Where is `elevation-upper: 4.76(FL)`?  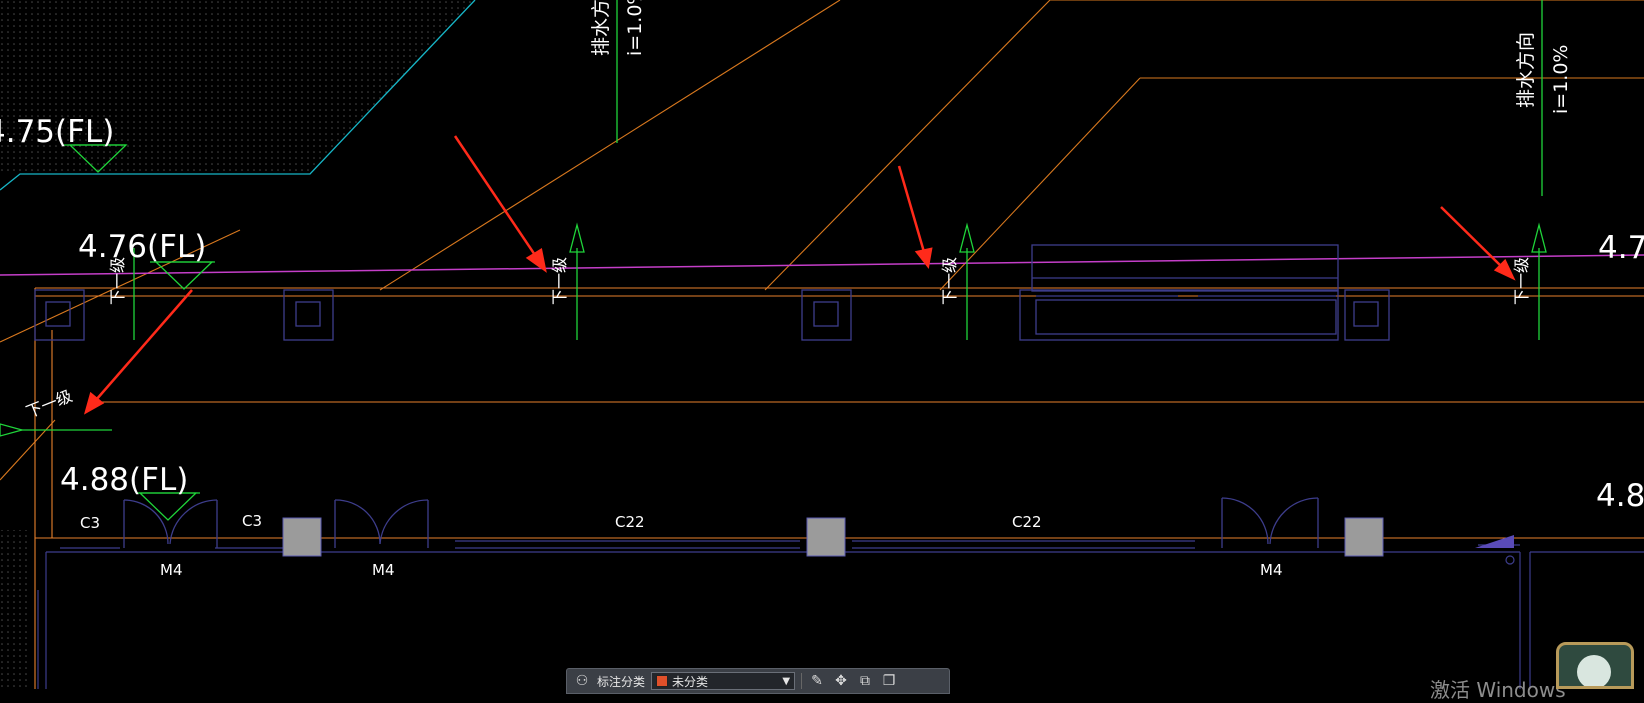 elevation-upper: 4.76(FL) is located at coordinates (142, 247).